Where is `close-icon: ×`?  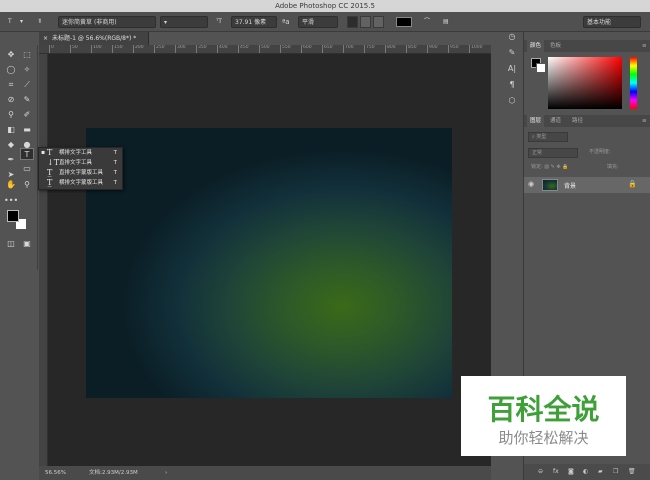
close-icon: × is located at coordinates (45, 38).